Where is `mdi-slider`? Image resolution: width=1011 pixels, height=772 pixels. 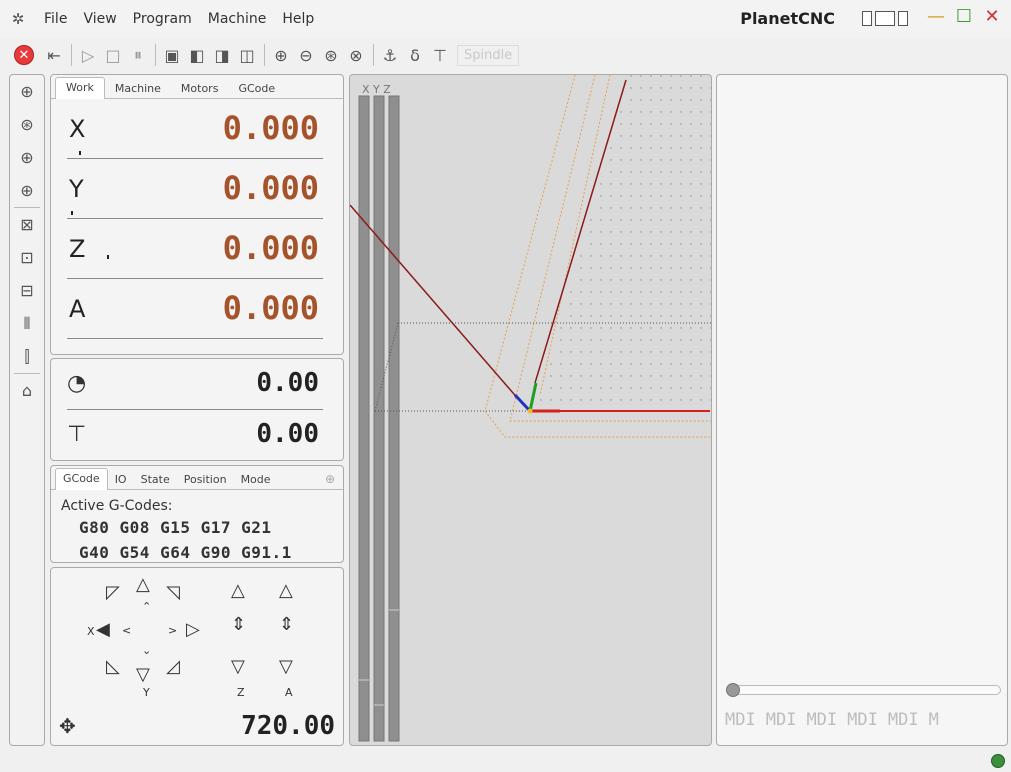 mdi-slider is located at coordinates (863, 690).